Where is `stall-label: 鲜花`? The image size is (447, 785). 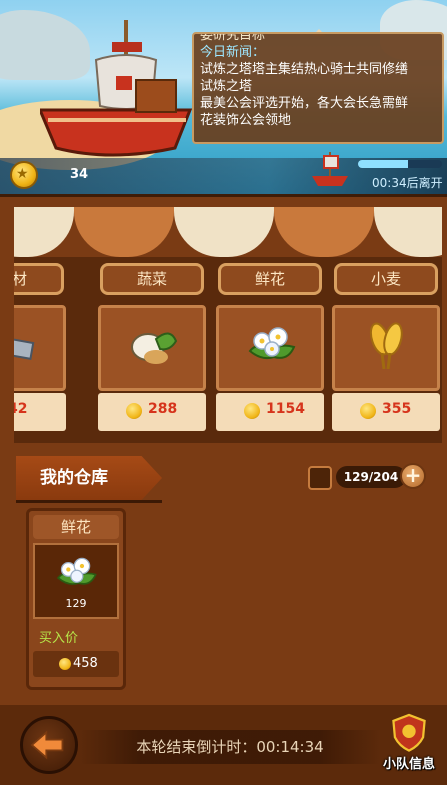
stall-label: 鲜花 is located at coordinates (270, 279).